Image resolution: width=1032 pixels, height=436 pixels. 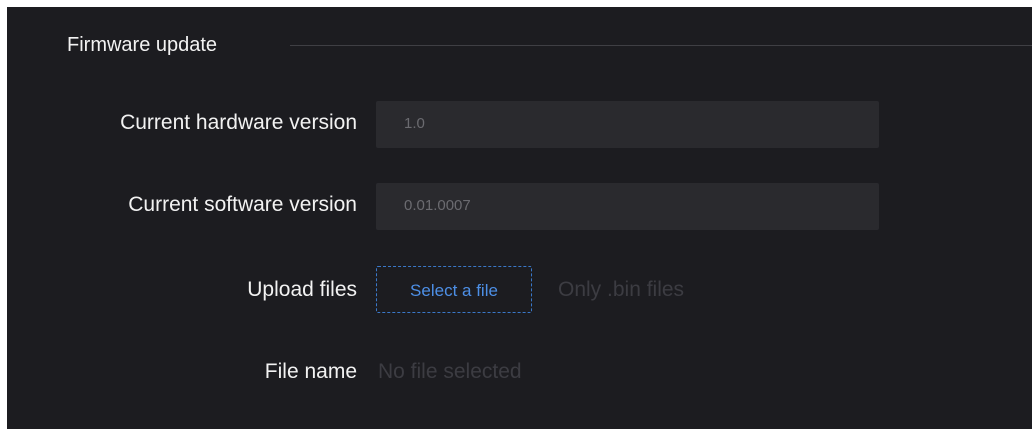 I want to click on software-version-label: Current software version, so click(x=242, y=204).